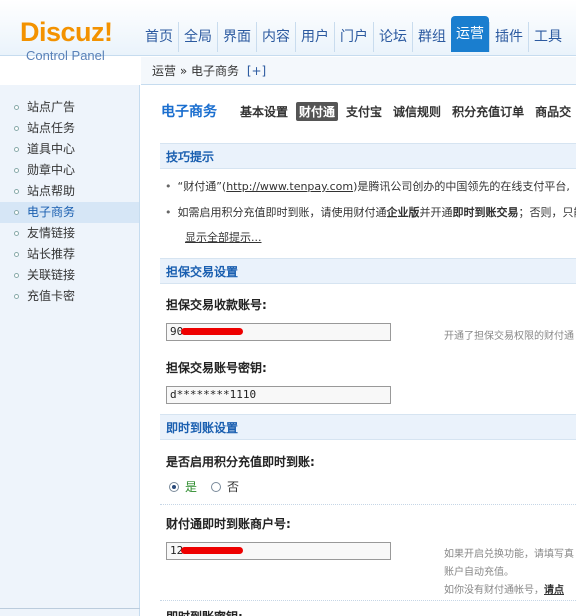 Image resolution: width=576 pixels, height=616 pixels. Describe the element at coordinates (508, 37) in the screenshot. I see `topnav-plugins: 插件` at that location.